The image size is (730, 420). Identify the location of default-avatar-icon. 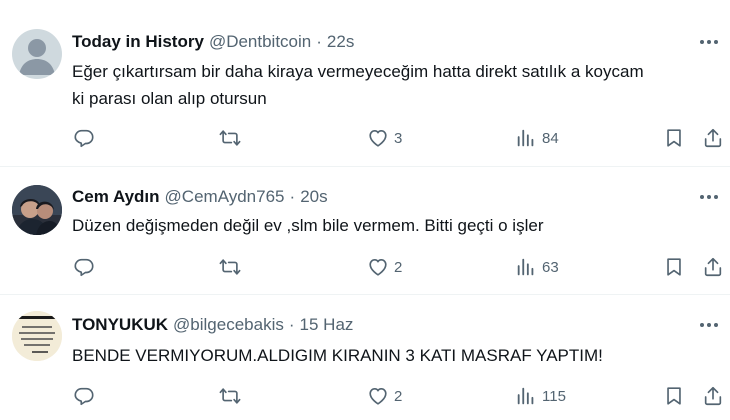
(37, 57).